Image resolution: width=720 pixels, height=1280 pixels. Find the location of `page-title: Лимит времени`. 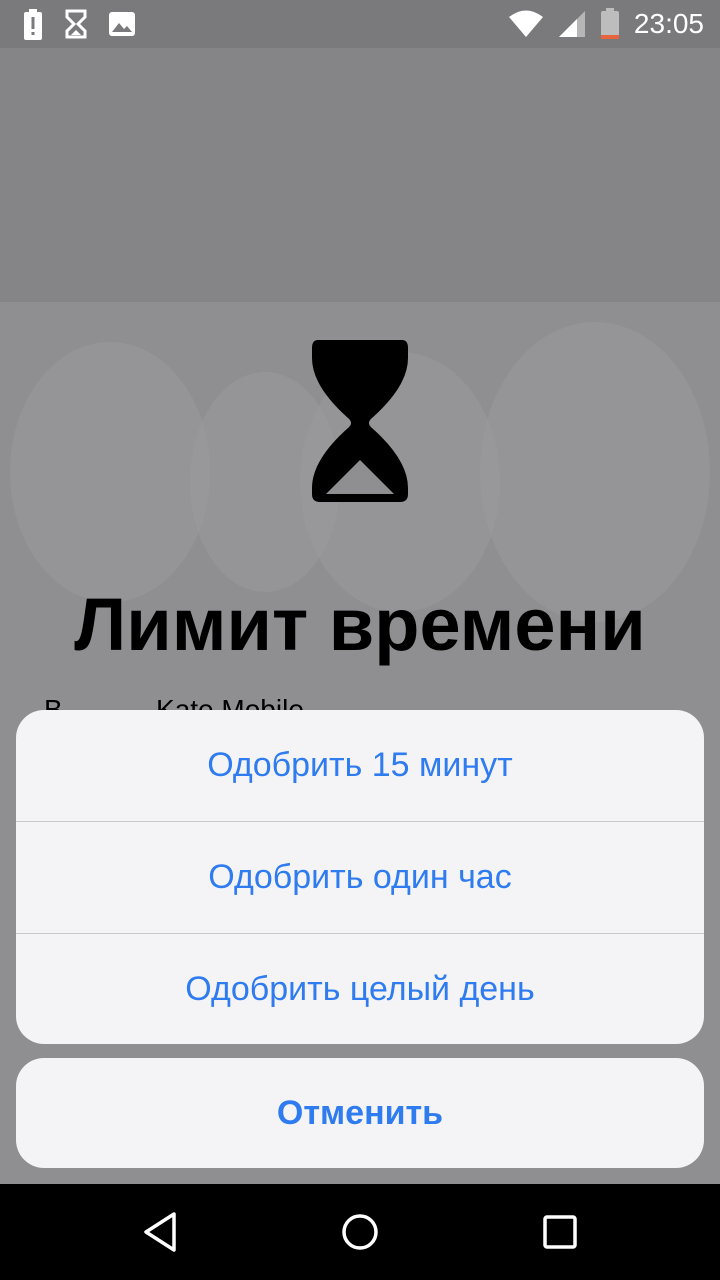

page-title: Лимит времени is located at coordinates (360, 624).